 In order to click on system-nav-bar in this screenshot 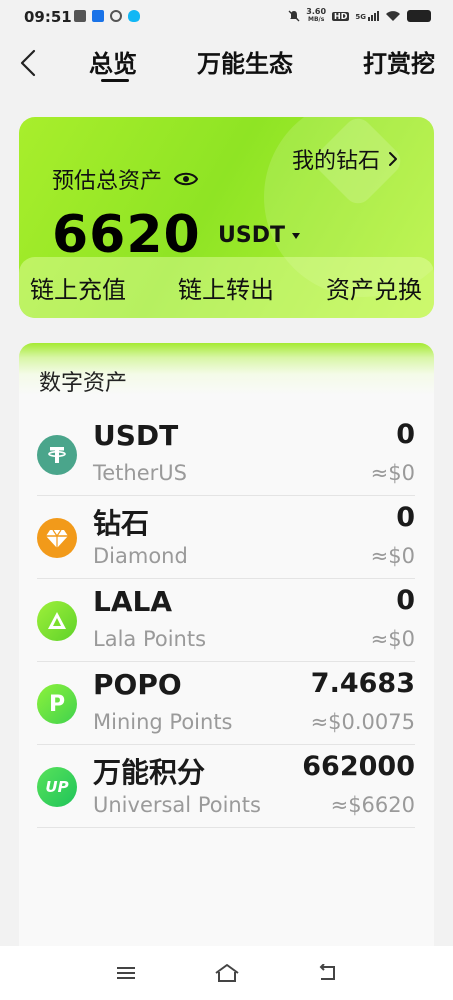, I will do `click(226, 973)`.